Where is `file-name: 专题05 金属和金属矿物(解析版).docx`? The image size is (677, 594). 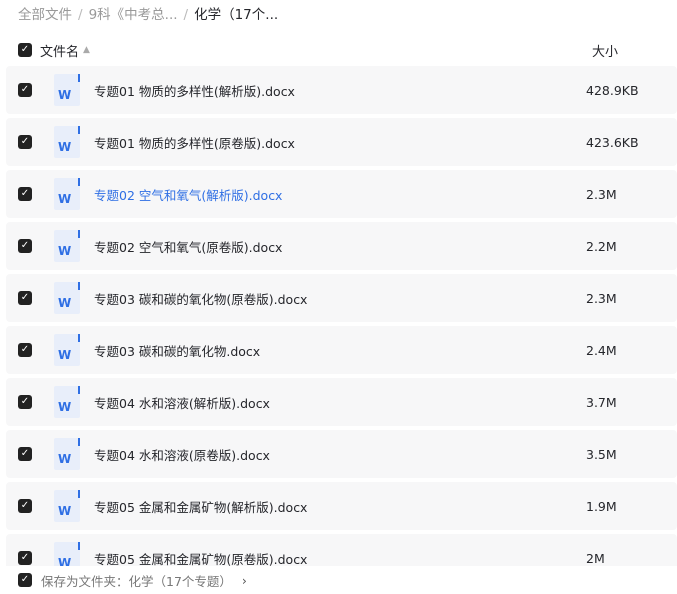 file-name: 专题05 金属和金属矿物(解析版).docx is located at coordinates (200, 506).